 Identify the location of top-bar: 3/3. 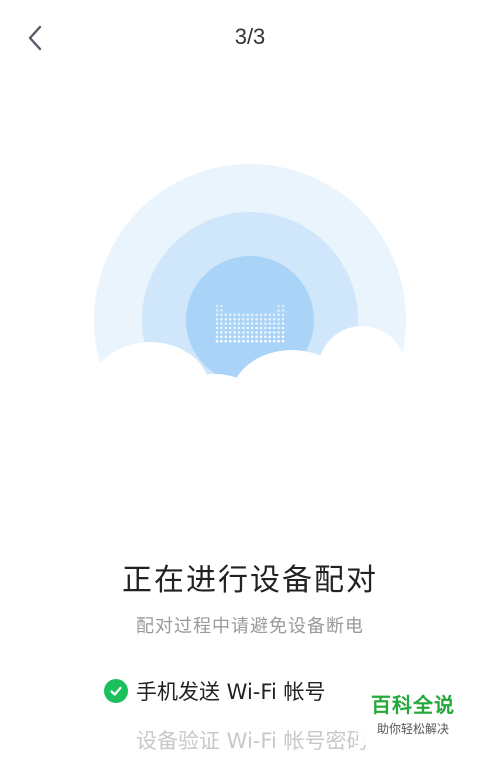
(250, 40).